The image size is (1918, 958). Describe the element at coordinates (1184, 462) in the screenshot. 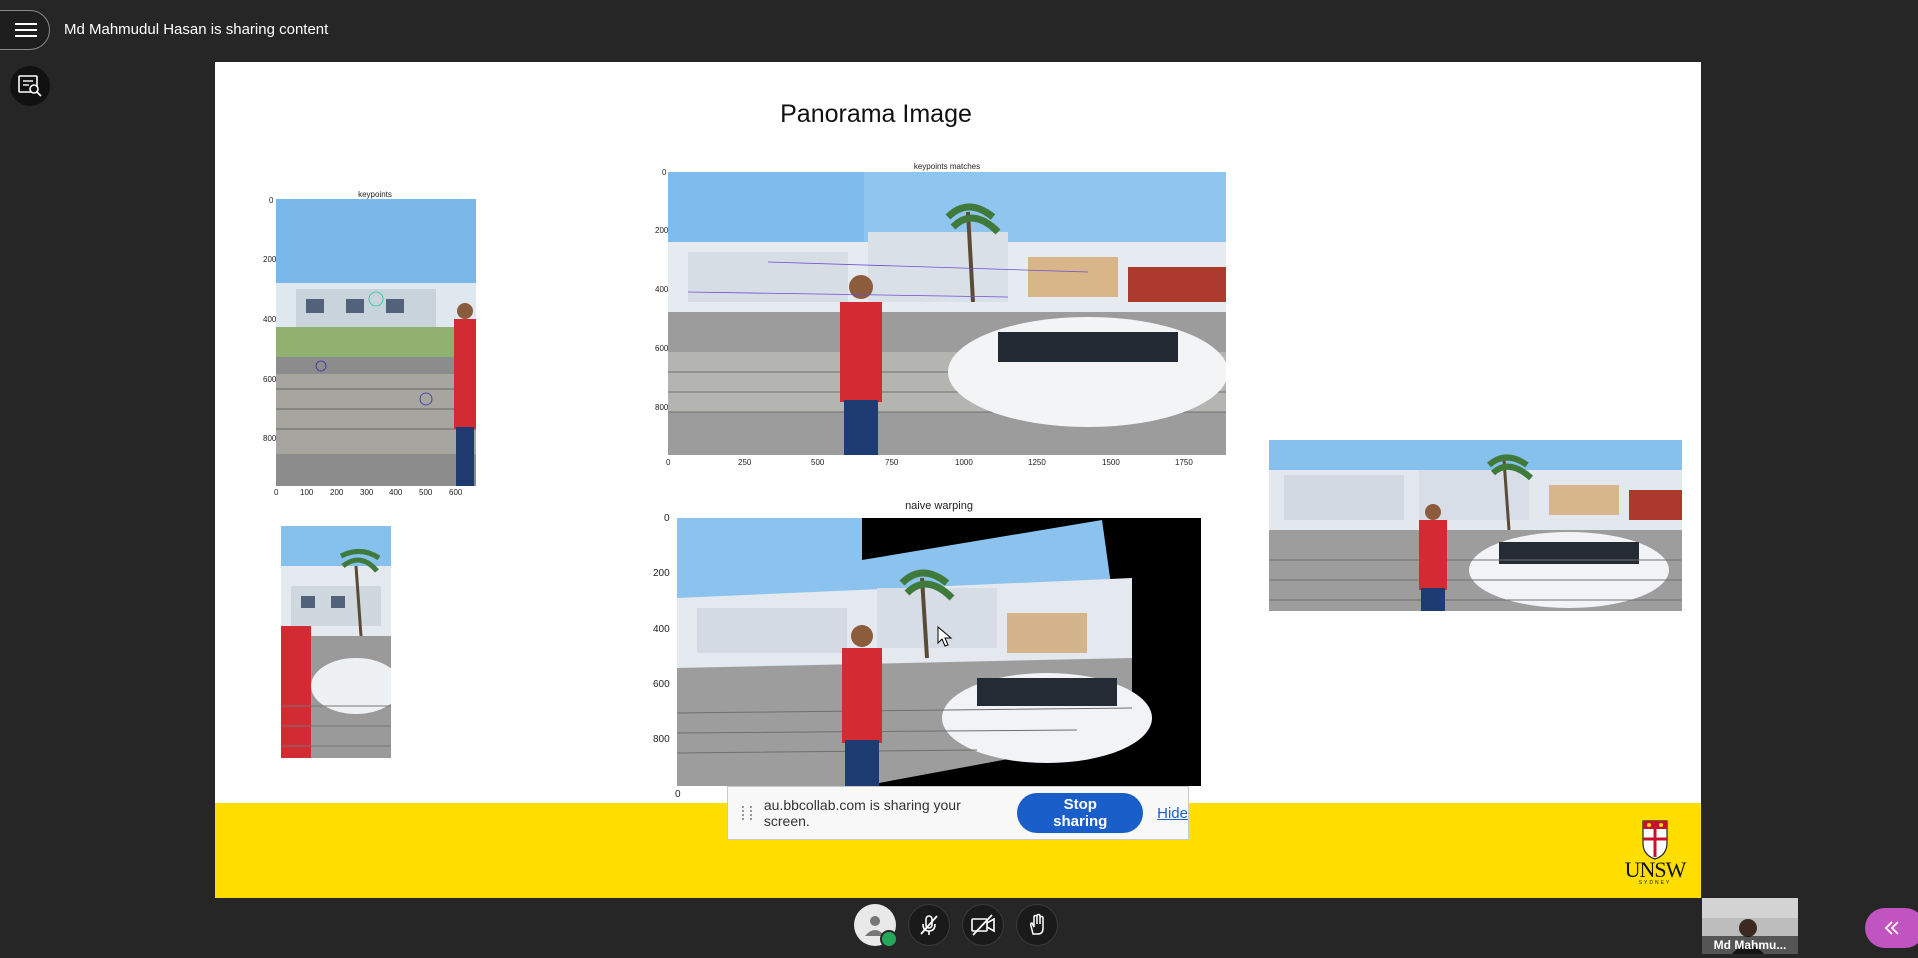

I see `matches-x-tick: 1750` at that location.